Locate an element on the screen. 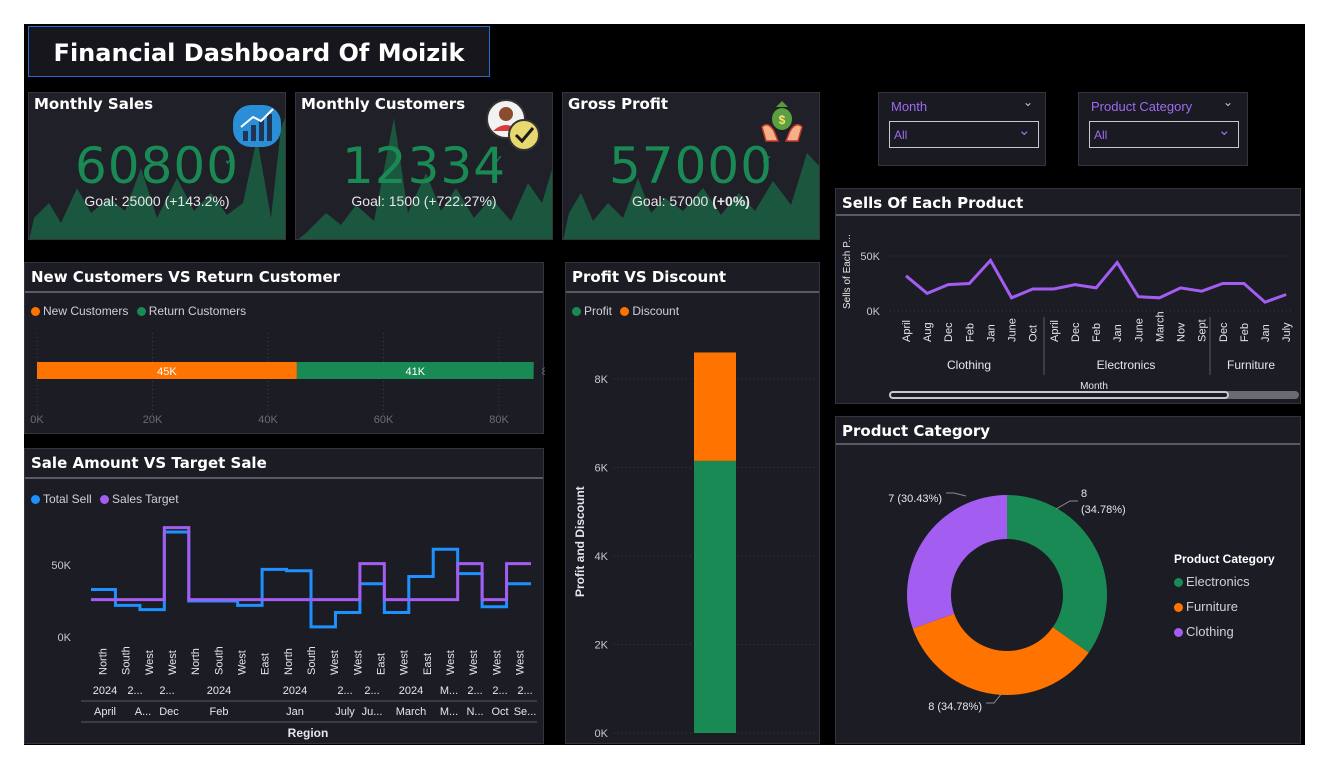  horizontal-scrollbar is located at coordinates (1094, 395).